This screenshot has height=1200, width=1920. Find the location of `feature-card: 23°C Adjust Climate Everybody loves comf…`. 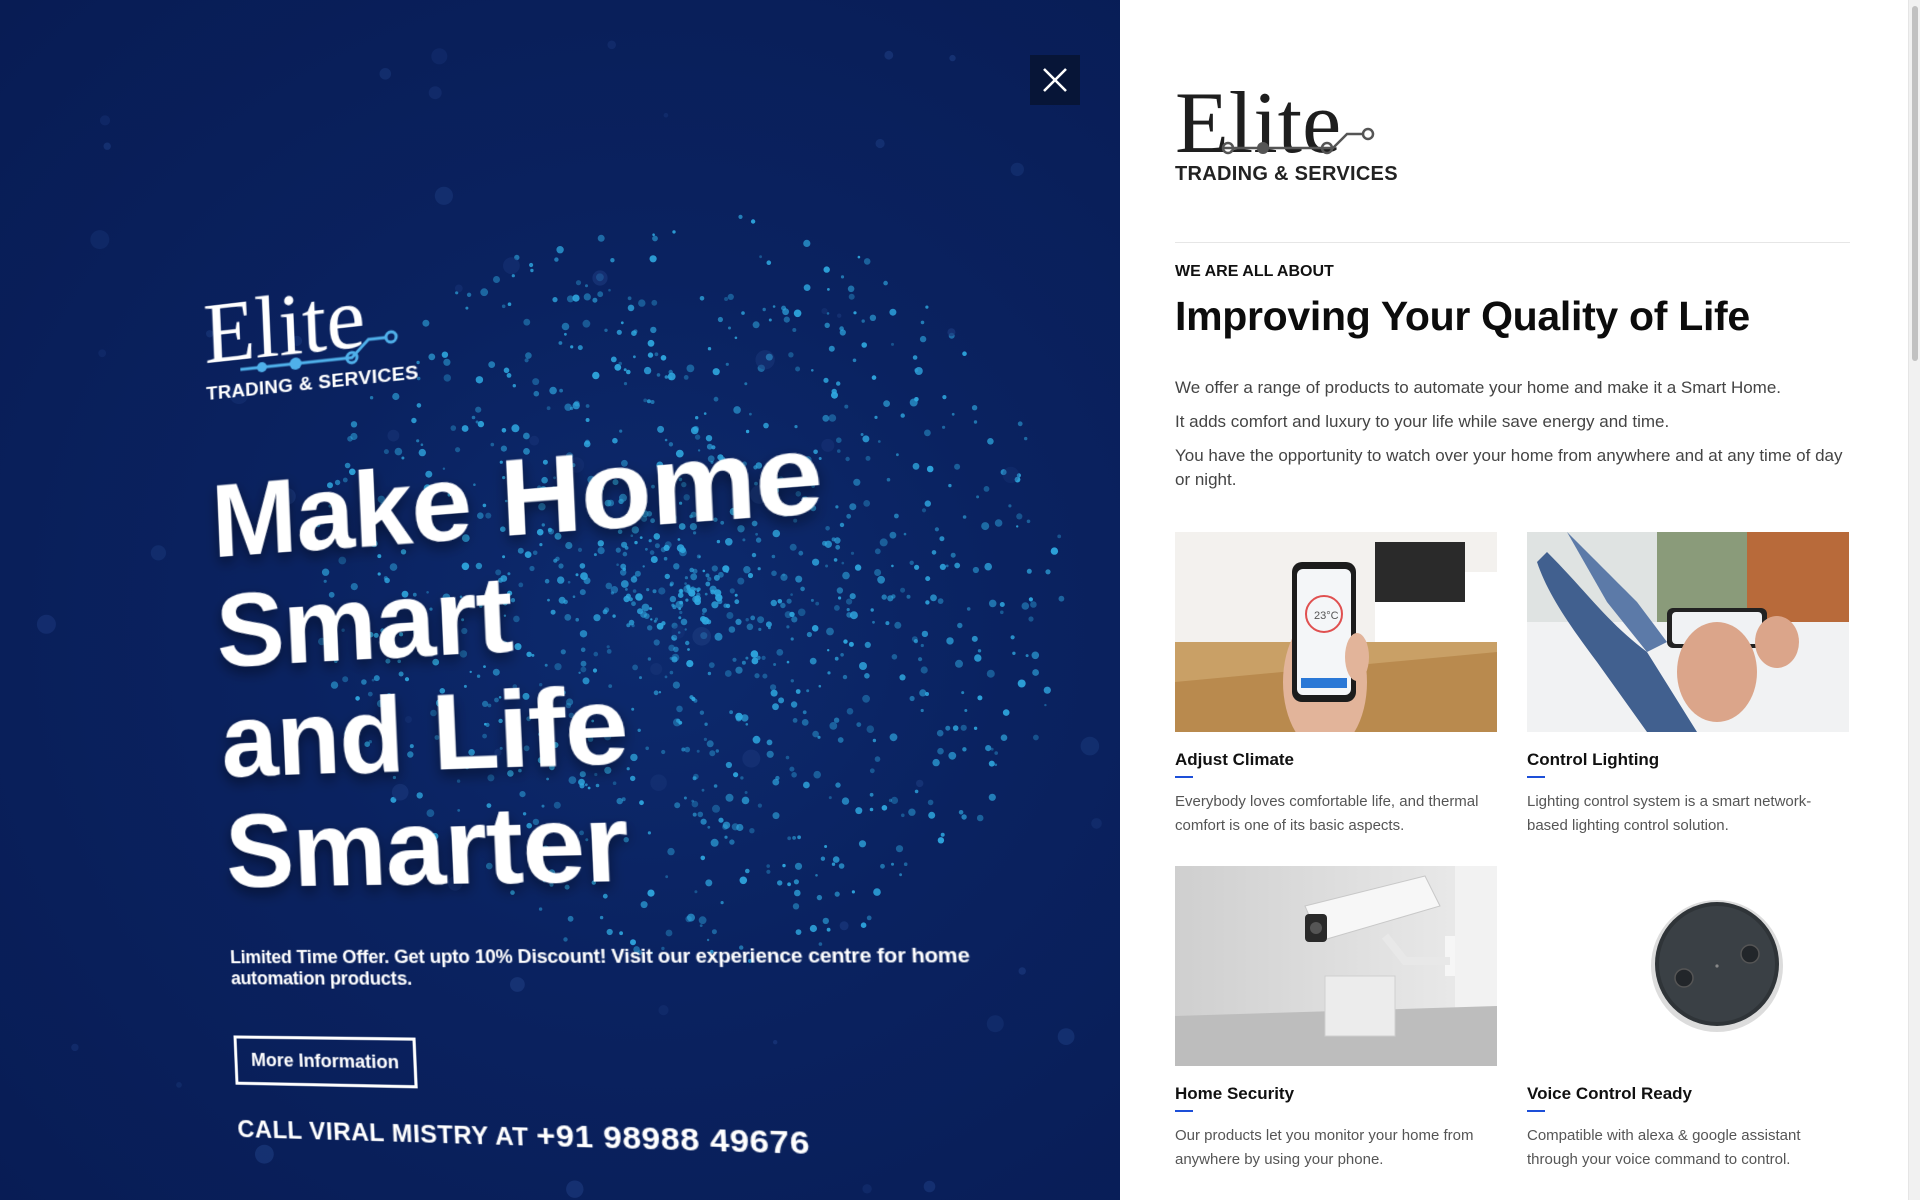

feature-card: 23°C Adjust Climate Everybody loves comf… is located at coordinates (1336, 685).